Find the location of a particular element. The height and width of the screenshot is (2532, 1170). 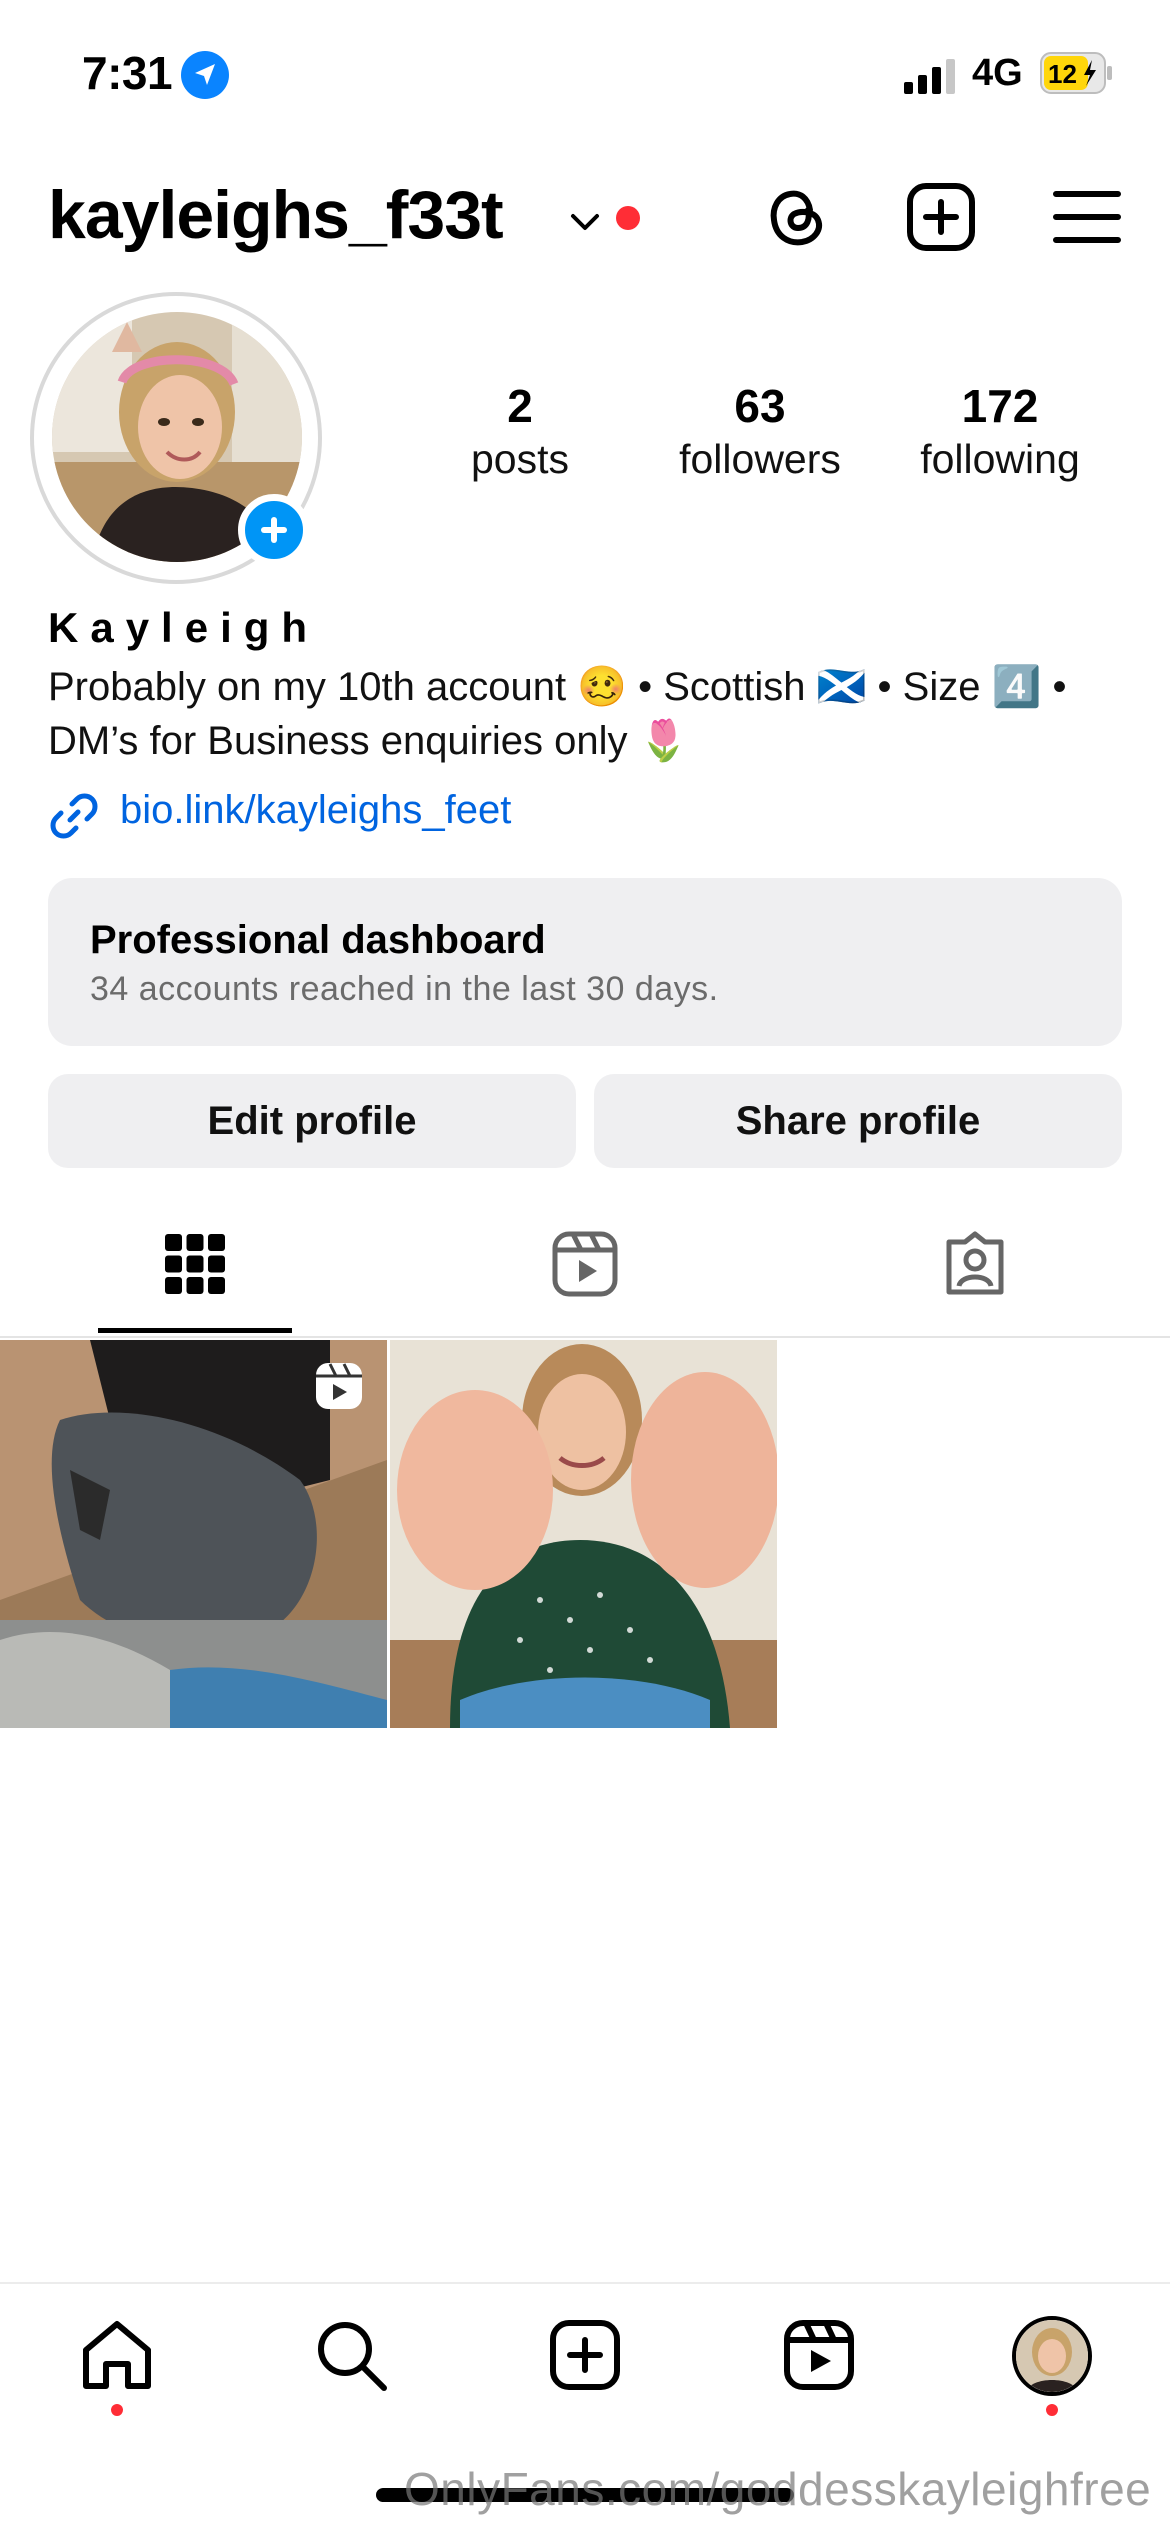

followers-count: 63 is located at coordinates (760, 406).